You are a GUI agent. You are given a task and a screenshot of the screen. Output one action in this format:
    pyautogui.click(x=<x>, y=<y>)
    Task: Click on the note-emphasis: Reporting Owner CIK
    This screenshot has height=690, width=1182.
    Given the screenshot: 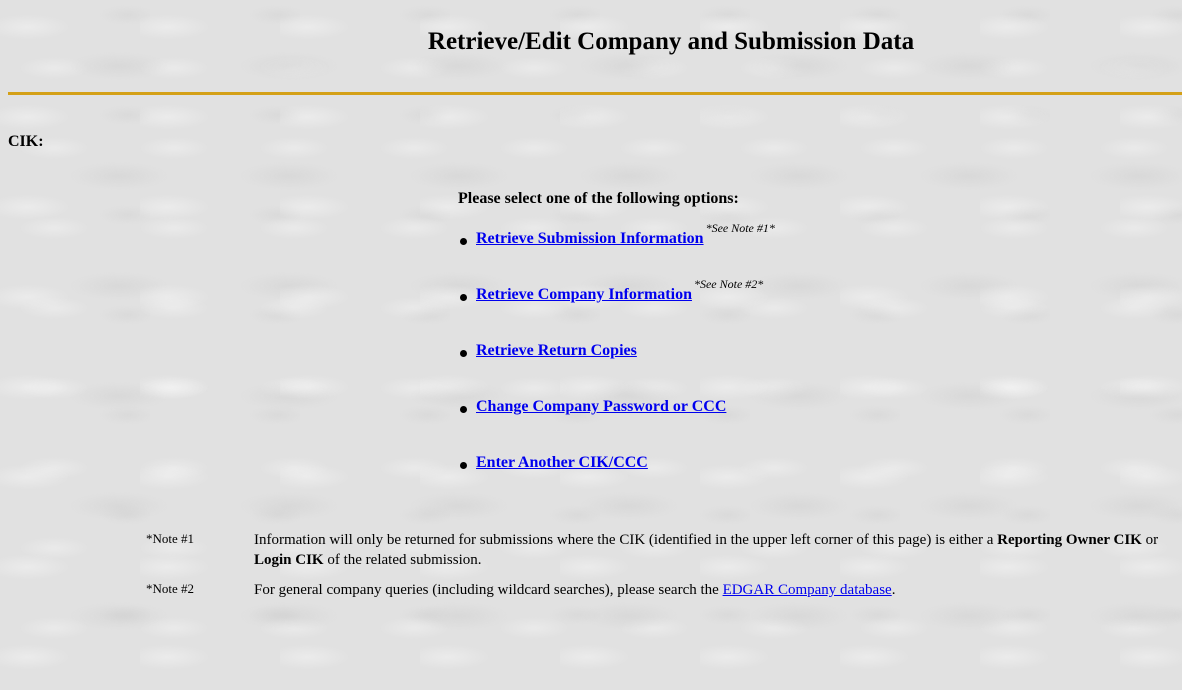 What is the action you would take?
    pyautogui.click(x=1069, y=540)
    